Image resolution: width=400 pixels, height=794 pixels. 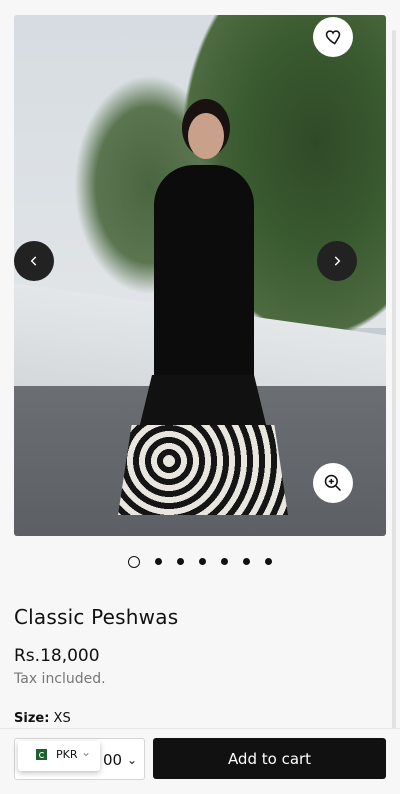 What do you see at coordinates (62, 718) in the screenshot?
I see `size-value: XS` at bounding box center [62, 718].